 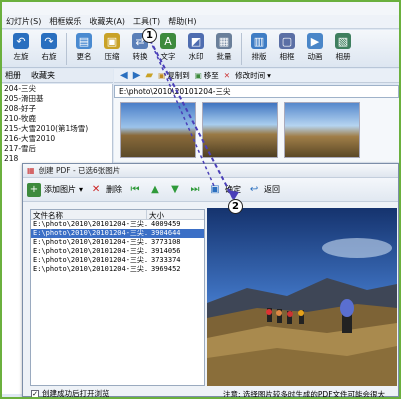 What do you see at coordinates (235, 206) in the screenshot?
I see `callout-2: 2` at bounding box center [235, 206].